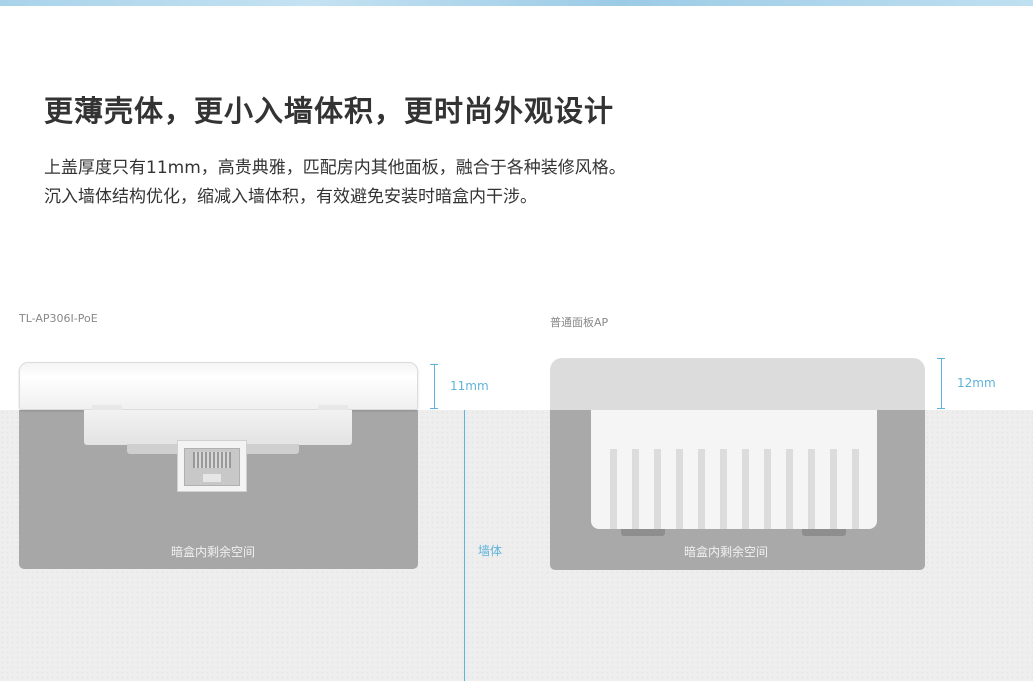 The width and height of the screenshot is (1033, 681). I want to click on left-thickness-dimension-line, so click(434, 386).